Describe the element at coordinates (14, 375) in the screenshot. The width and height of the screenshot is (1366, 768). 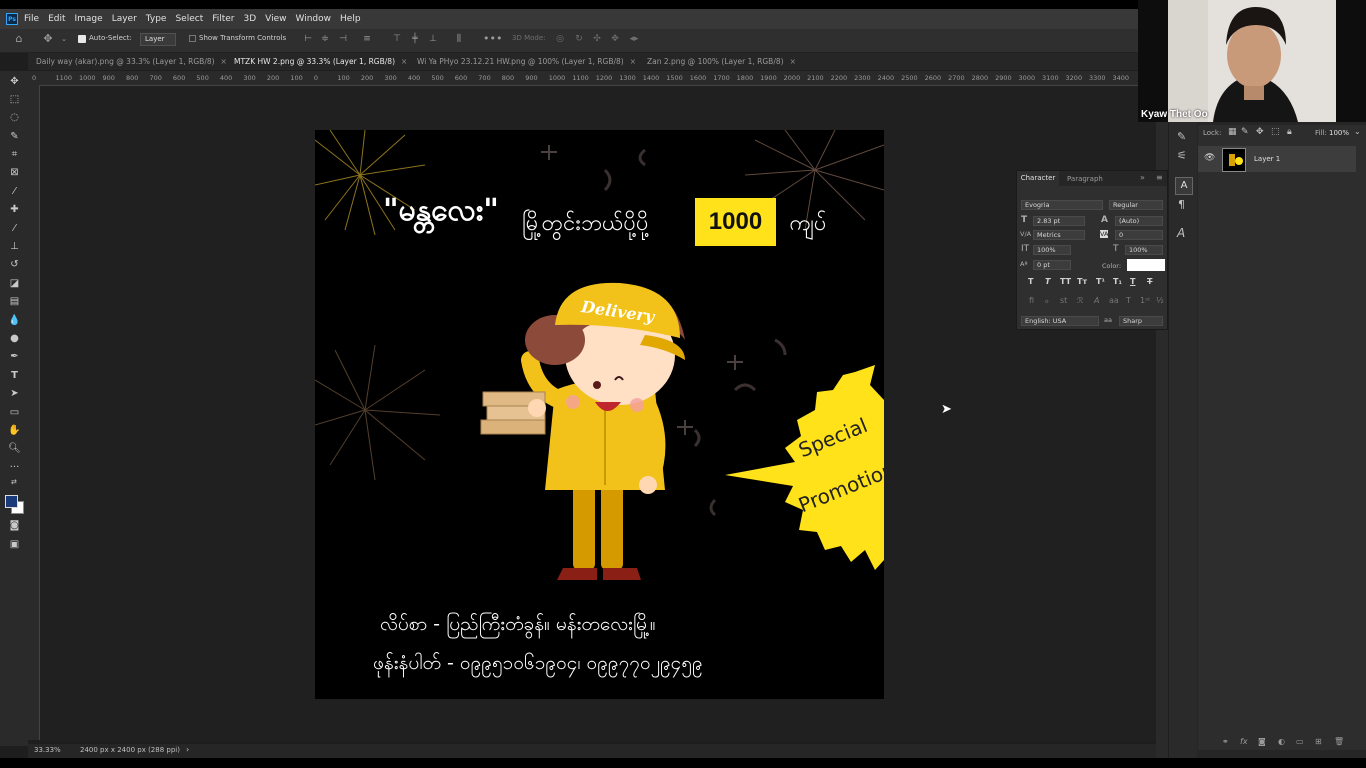
I see `type-tool-icon: T` at that location.